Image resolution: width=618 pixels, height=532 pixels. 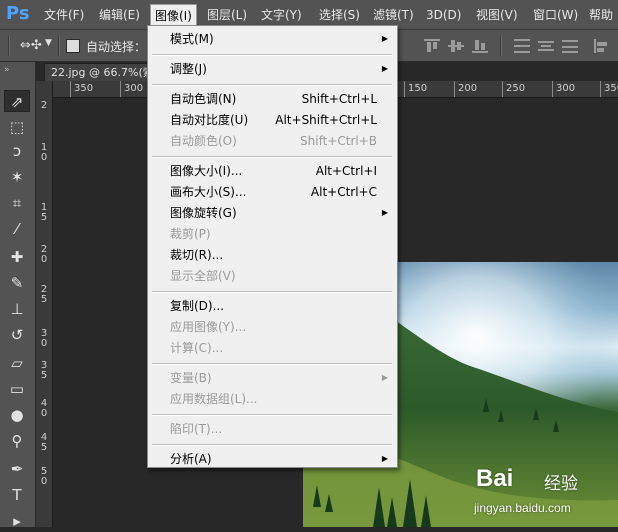 I want to click on image-menu-item: 自动色调(N) Shift+Ctrl+L, so click(x=272, y=99).